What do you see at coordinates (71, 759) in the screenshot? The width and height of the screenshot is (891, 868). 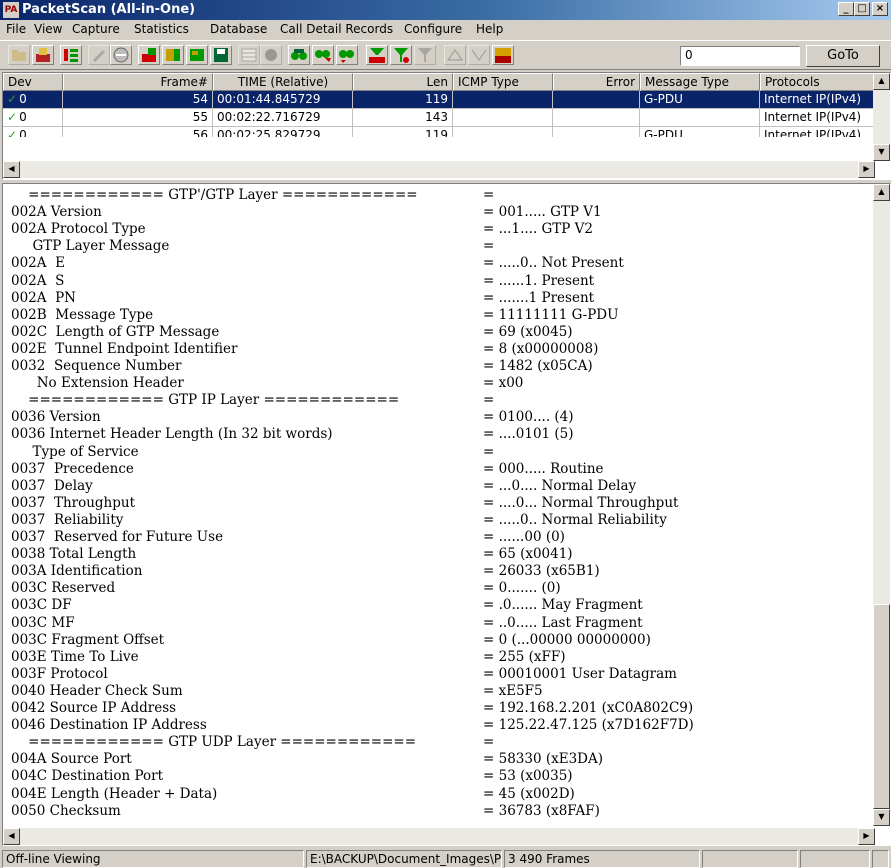 I see `detail-field-label: 004A Source Port` at bounding box center [71, 759].